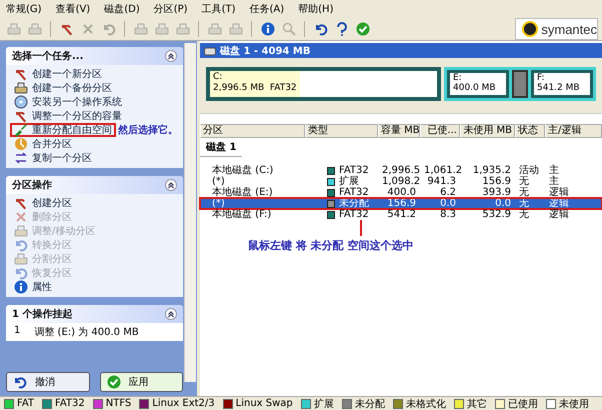  Describe the element at coordinates (252, 131) in the screenshot. I see `column-header: 分区` at that location.